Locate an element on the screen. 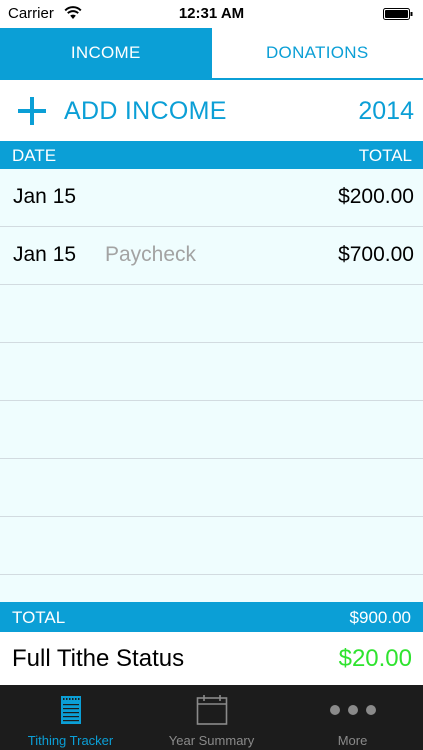  tab-donations-label: DONATIONS is located at coordinates (317, 52).